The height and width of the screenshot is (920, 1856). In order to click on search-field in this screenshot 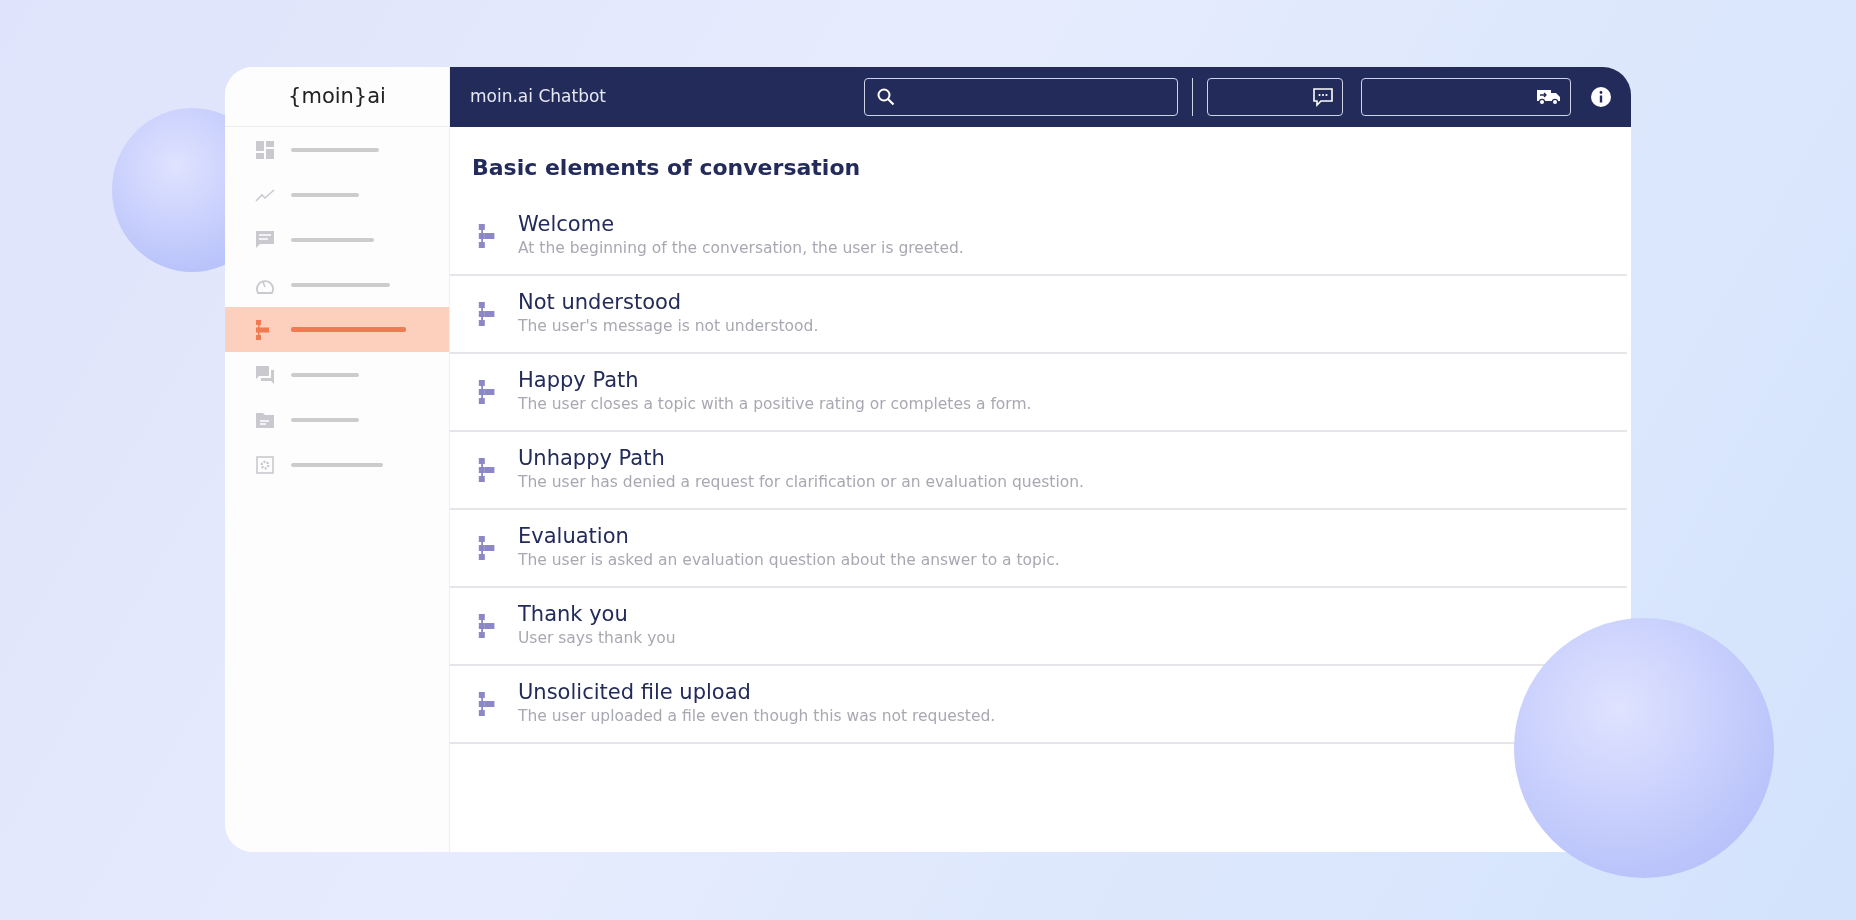, I will do `click(1020, 97)`.